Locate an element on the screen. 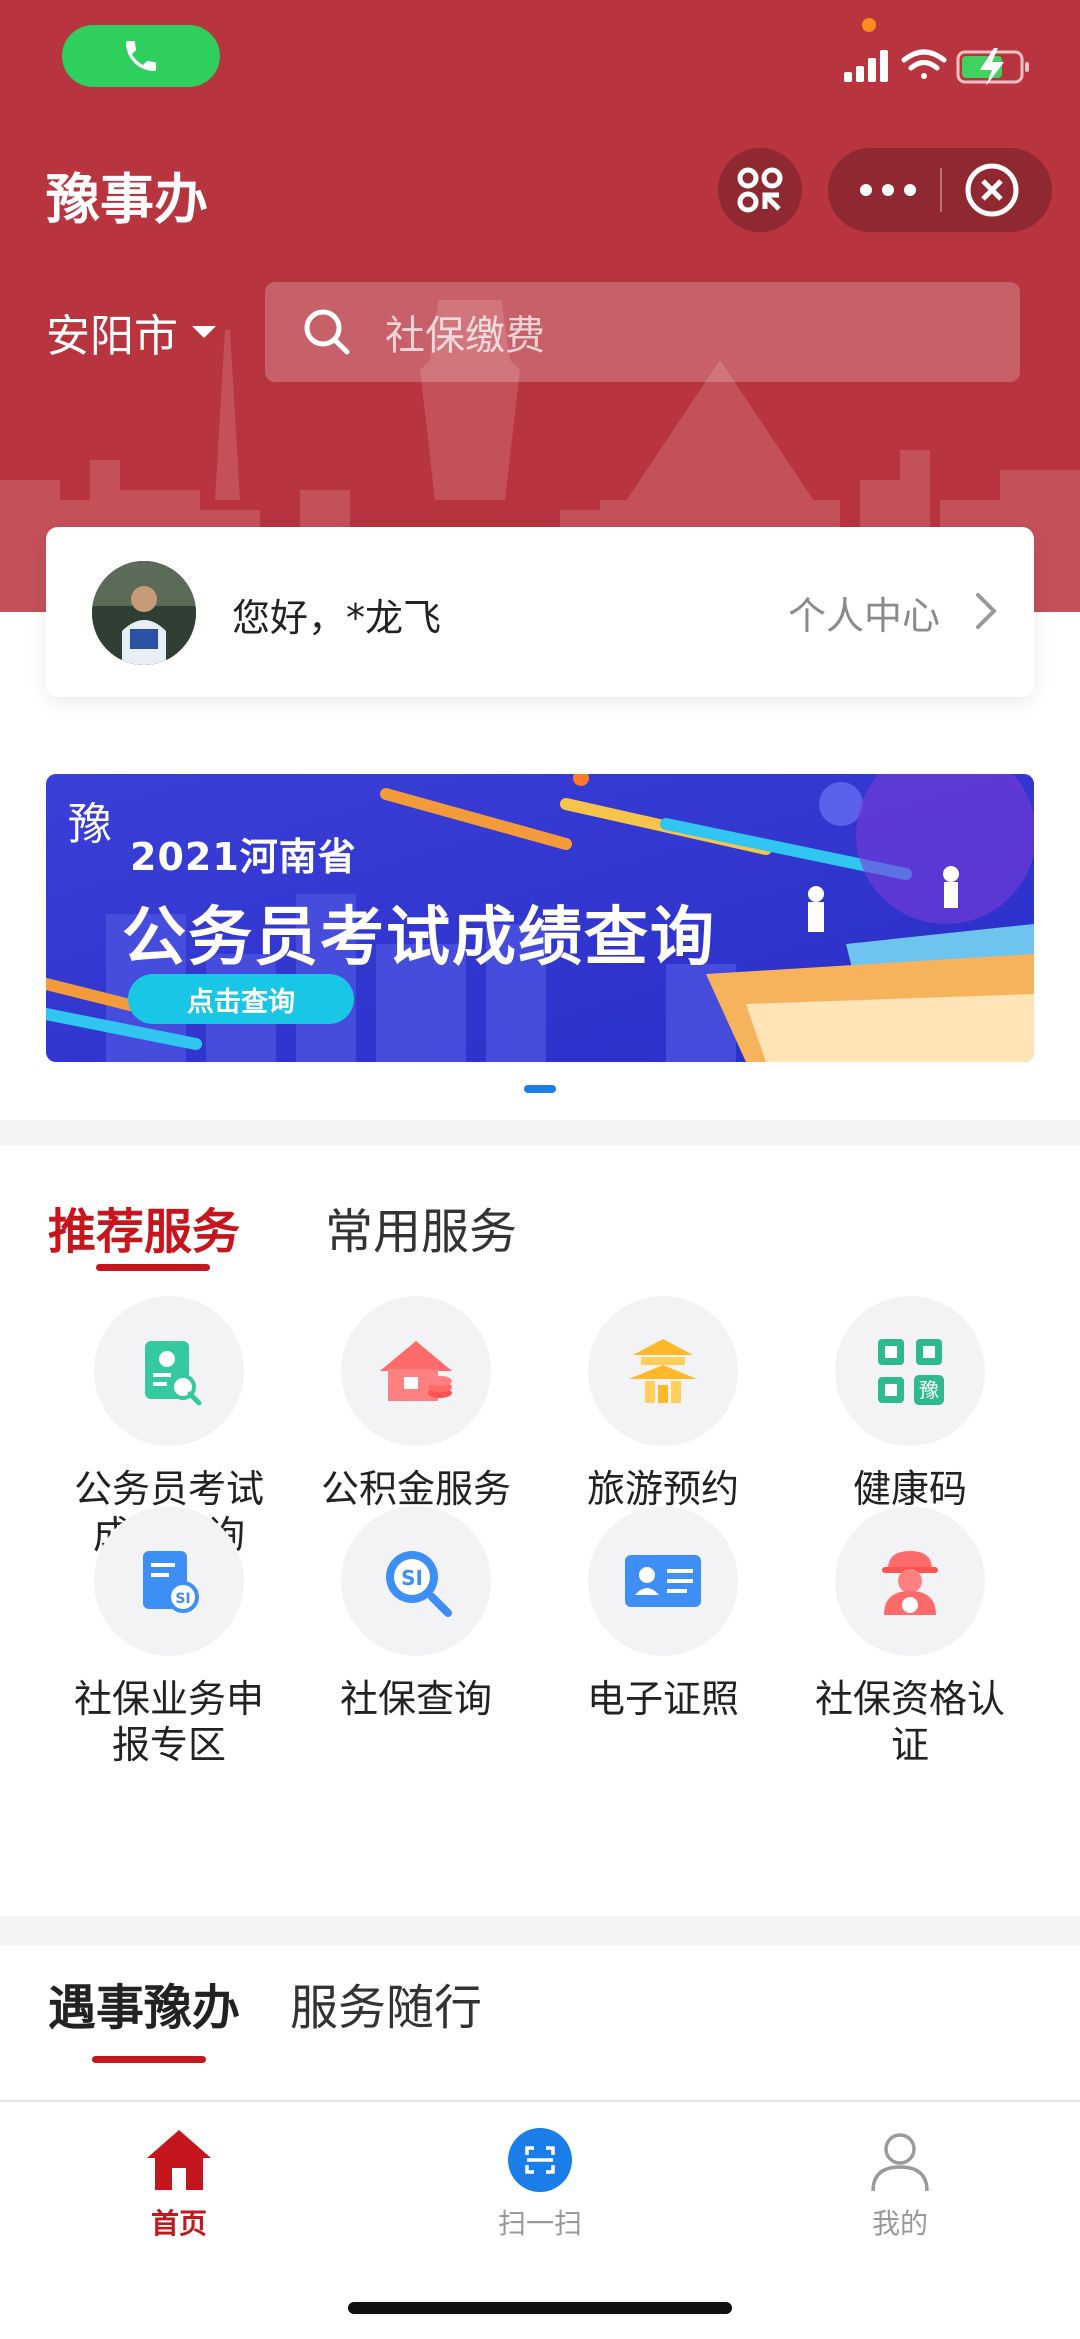 The height and width of the screenshot is (2339, 1080). promo-banner: 豫 2021河南省 公务员考试成绩查询 点击查询 is located at coordinates (540, 918).